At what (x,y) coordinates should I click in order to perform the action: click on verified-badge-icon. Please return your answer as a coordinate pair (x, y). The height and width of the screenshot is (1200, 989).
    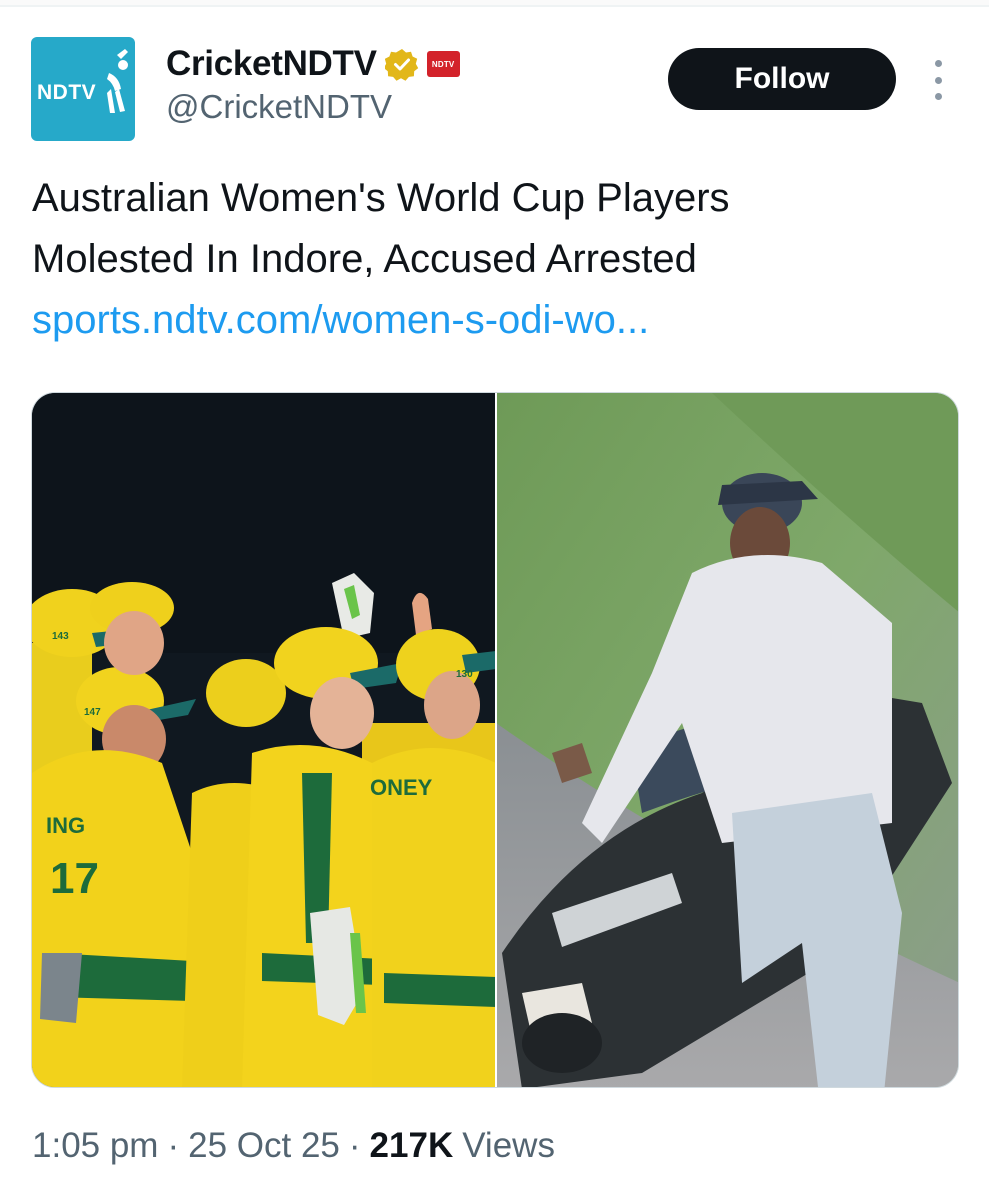
    Looking at the image, I should click on (401, 65).